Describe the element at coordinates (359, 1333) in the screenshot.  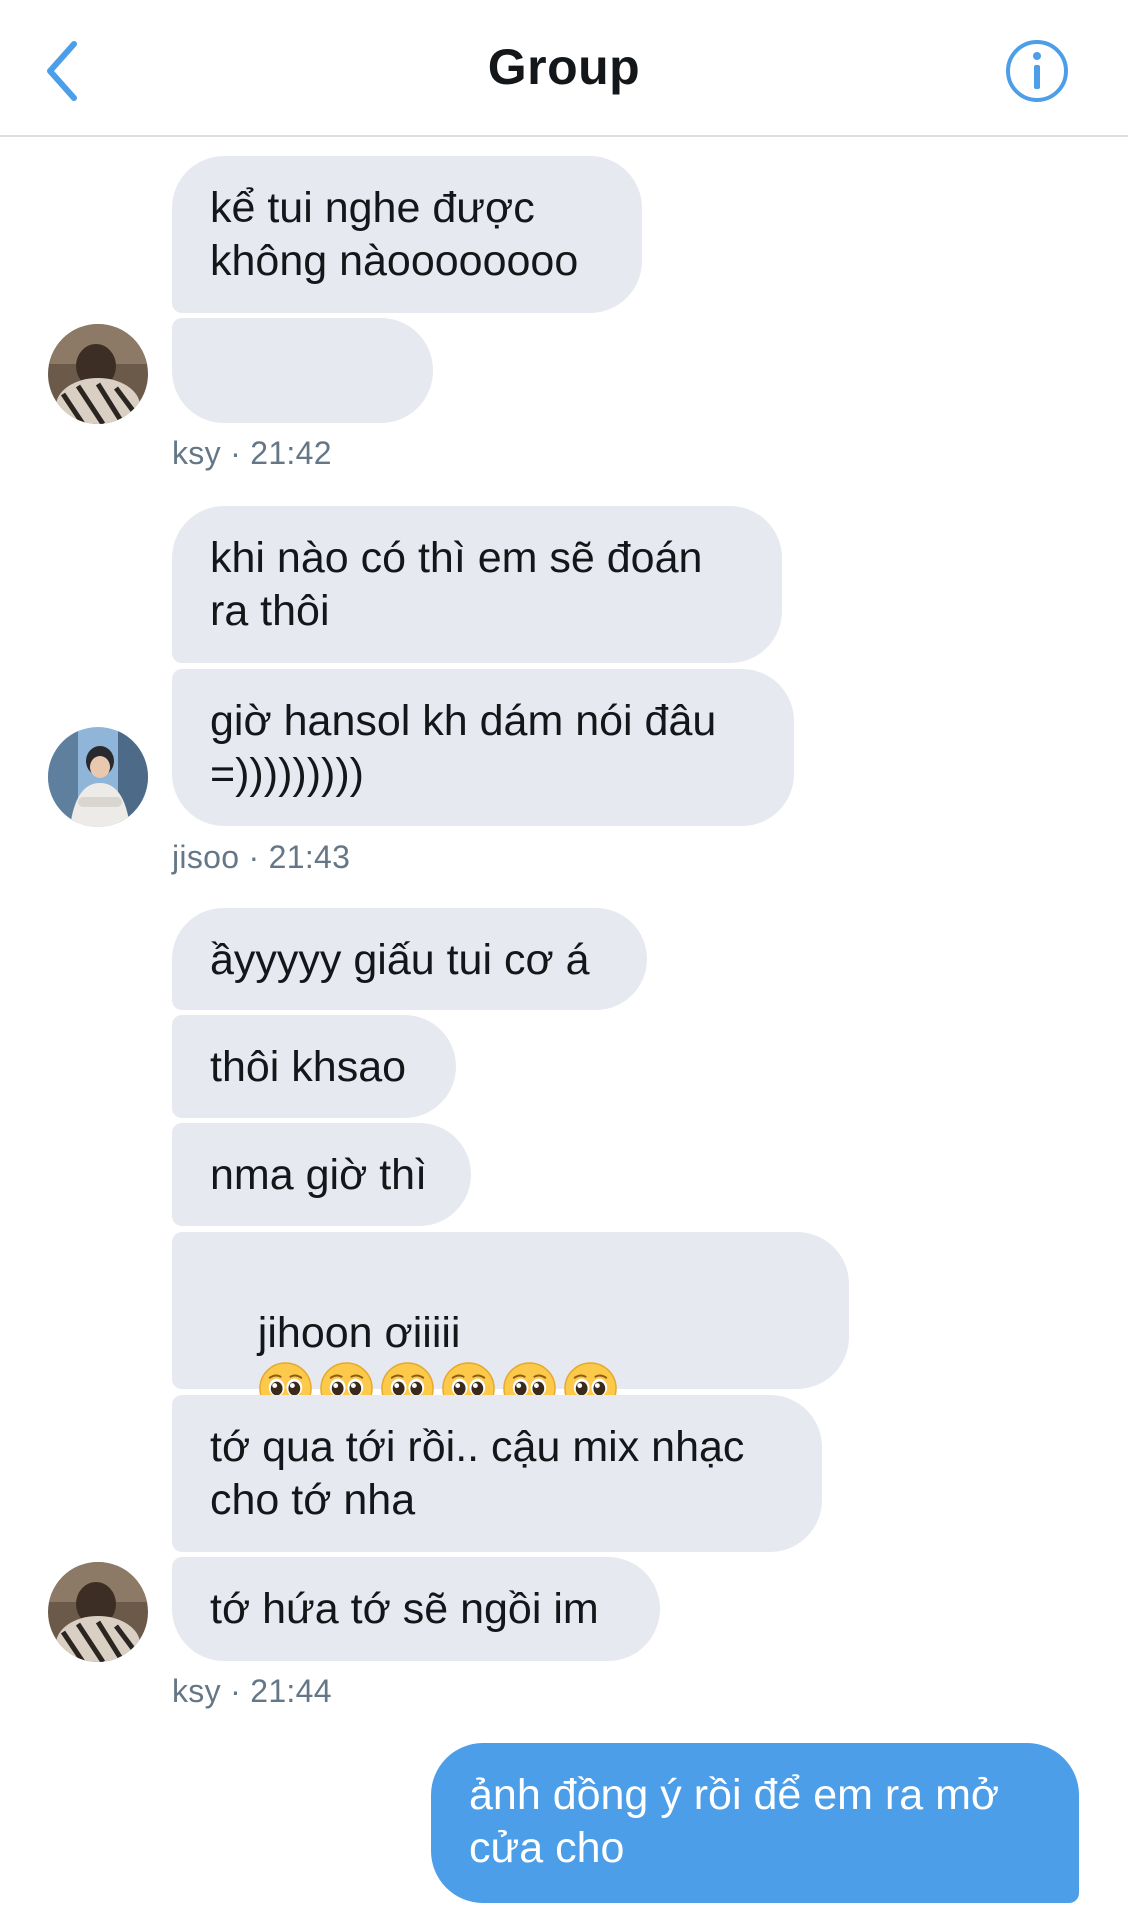
I see `message-text: jihoon ơiiiii` at that location.